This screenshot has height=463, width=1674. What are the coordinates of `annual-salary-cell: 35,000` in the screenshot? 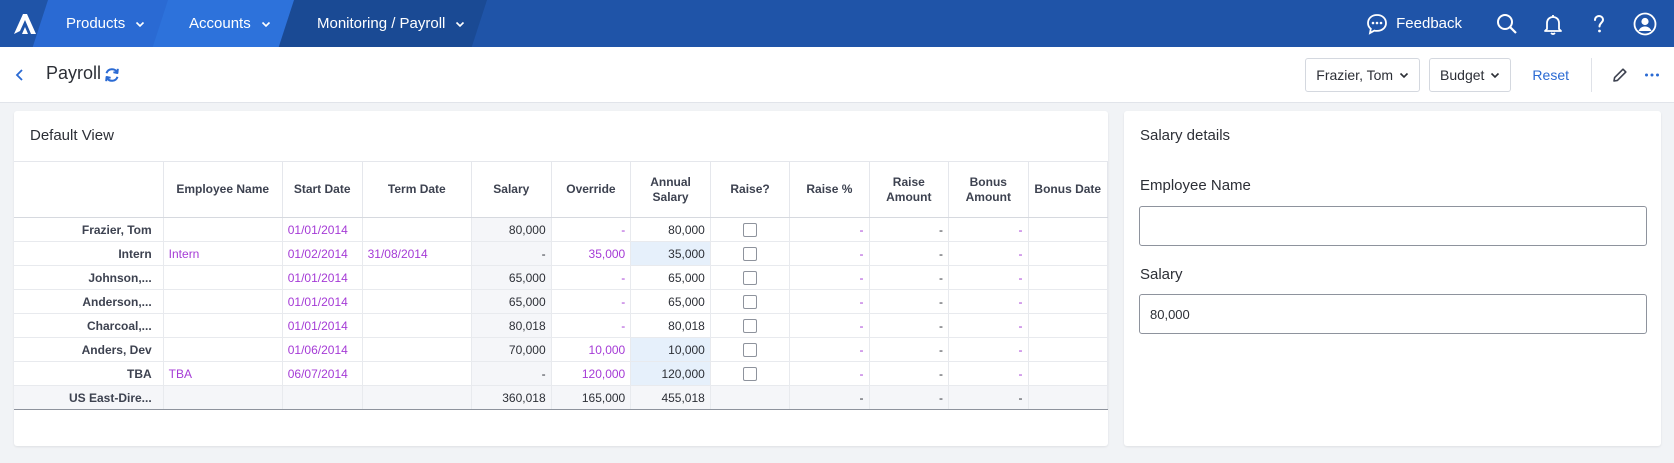 It's located at (670, 253).